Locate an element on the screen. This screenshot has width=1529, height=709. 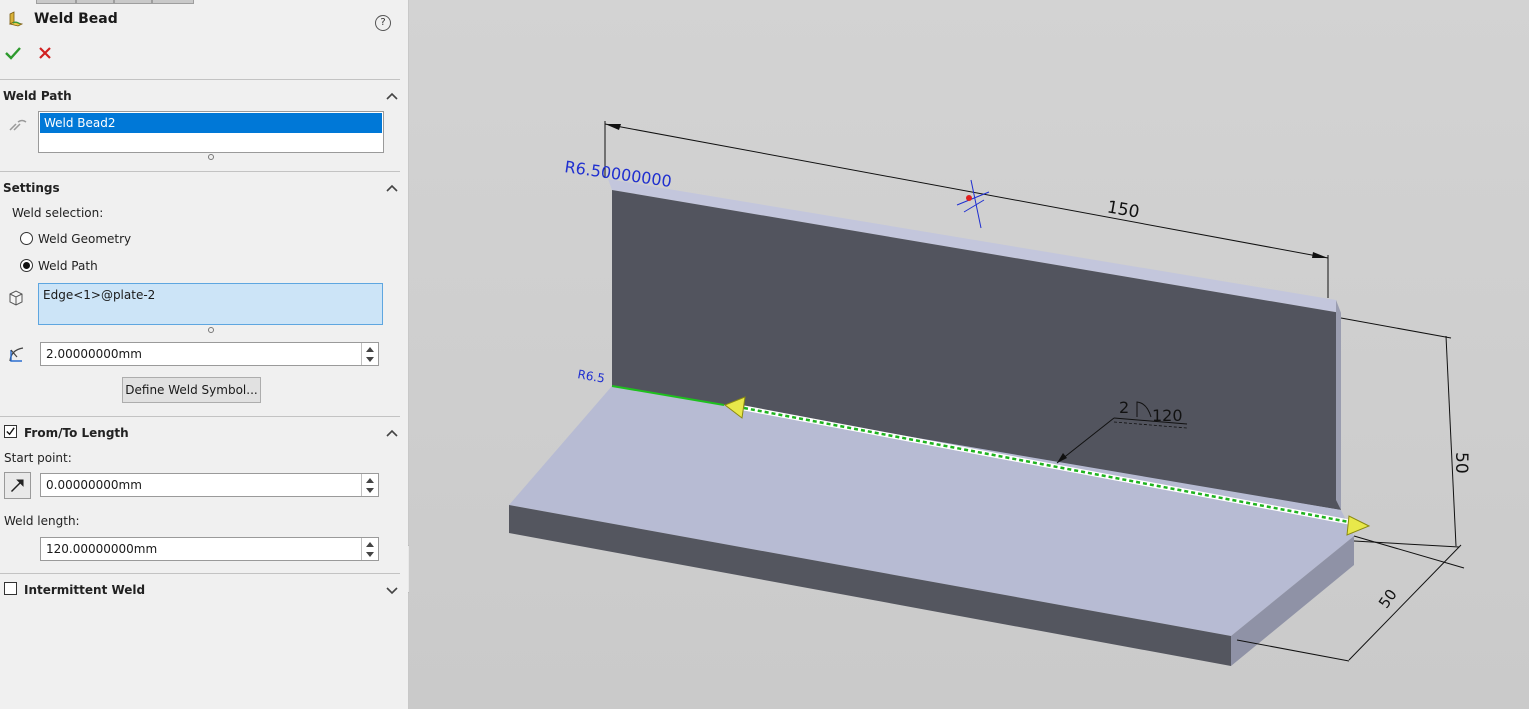
bead-size-icon is located at coordinates (16, 354).